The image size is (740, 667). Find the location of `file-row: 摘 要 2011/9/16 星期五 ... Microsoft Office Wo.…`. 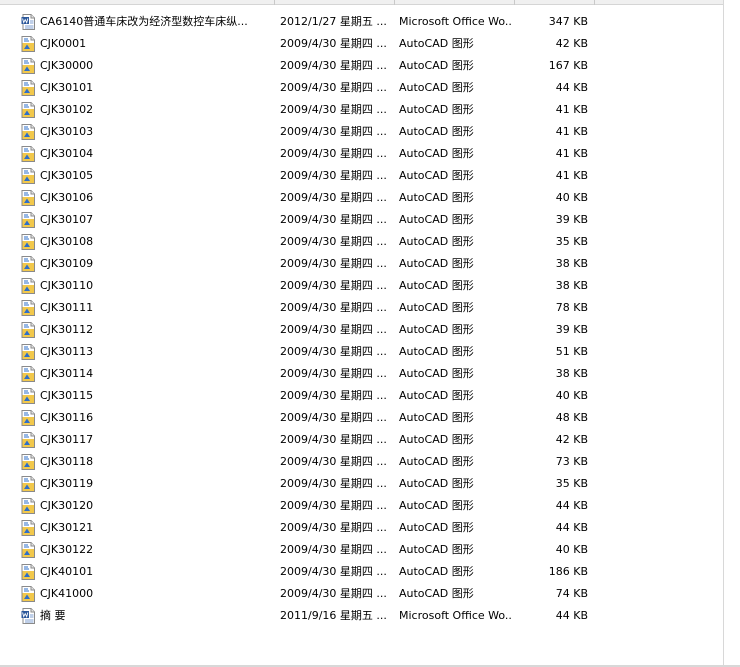

file-row: 摘 要 2011/9/16 星期五 ... Microsoft Office Wo.… is located at coordinates (361, 616).